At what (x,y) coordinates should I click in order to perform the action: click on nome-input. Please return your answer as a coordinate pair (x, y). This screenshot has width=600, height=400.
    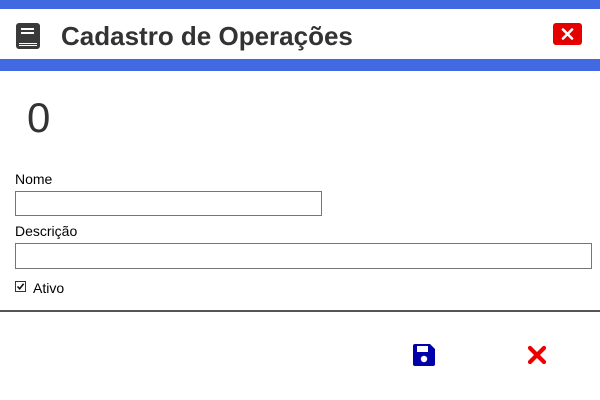
    Looking at the image, I should click on (168, 203).